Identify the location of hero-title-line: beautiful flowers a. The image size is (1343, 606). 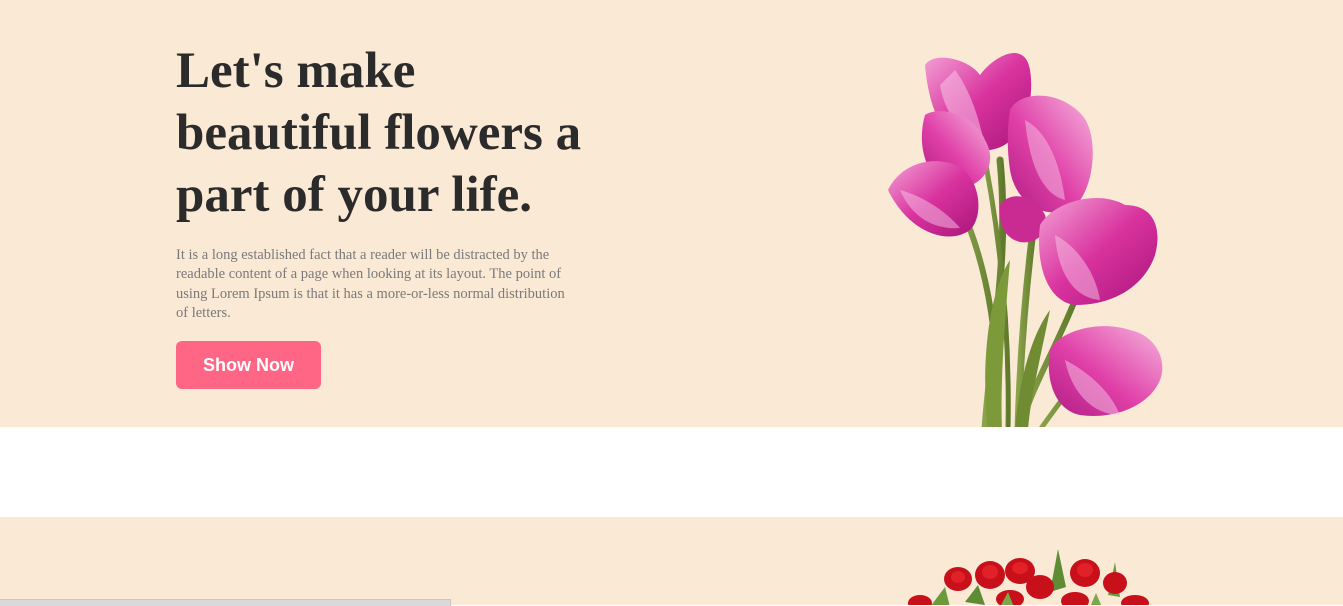
(379, 133).